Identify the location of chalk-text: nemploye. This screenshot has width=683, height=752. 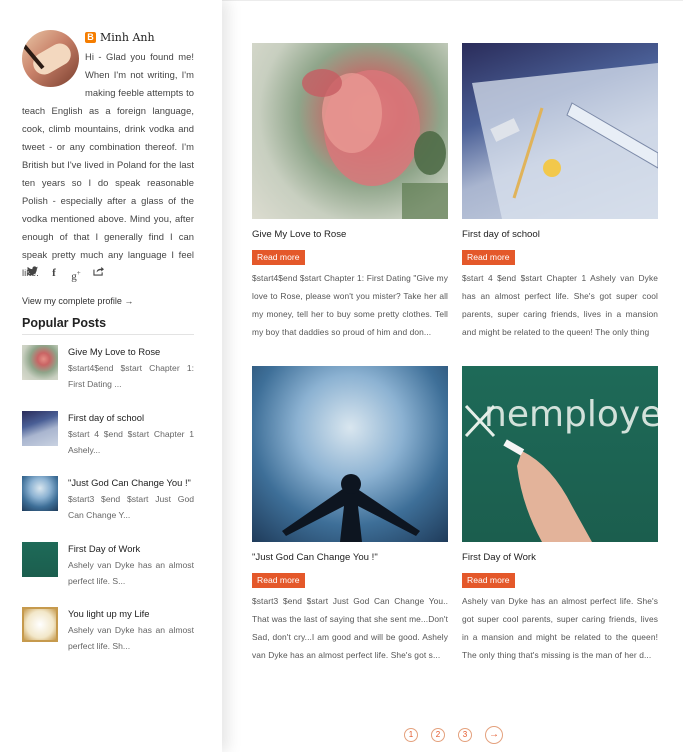
(571, 414).